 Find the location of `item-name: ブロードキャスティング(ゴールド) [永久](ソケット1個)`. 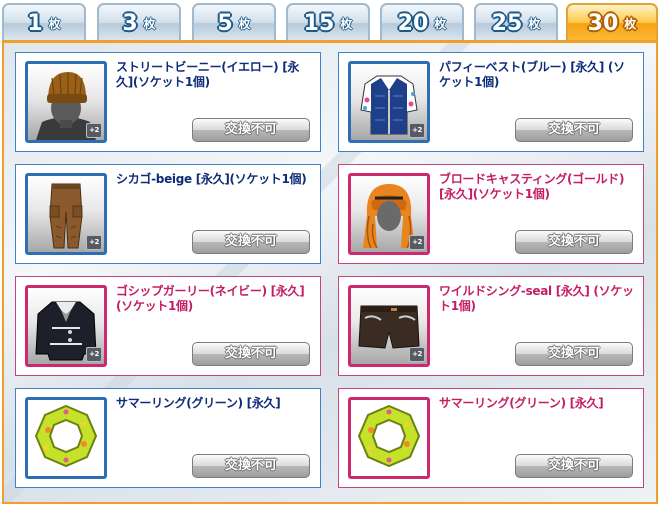

item-name: ブロードキャスティング(ゴールド) [永久](ソケット1個) is located at coordinates (532, 186).